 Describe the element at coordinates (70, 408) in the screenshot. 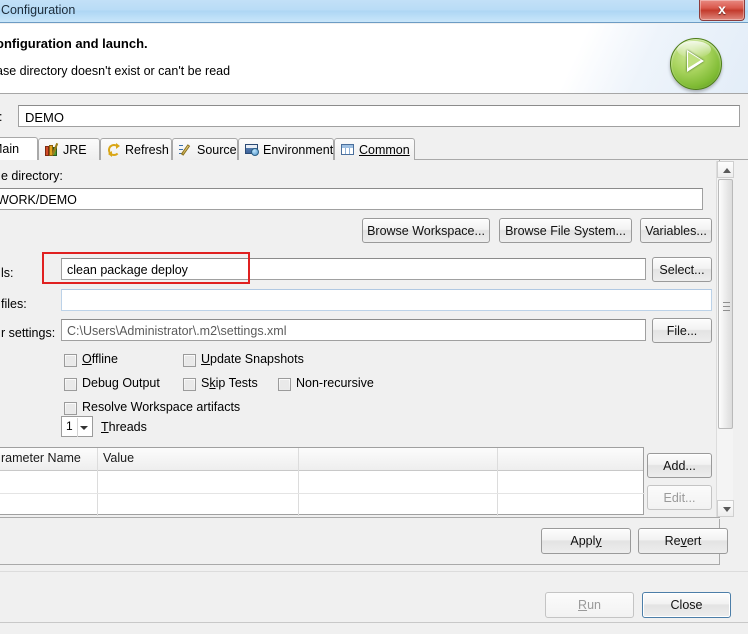

I see `resolve-workspace-artifacts-checkbox` at that location.